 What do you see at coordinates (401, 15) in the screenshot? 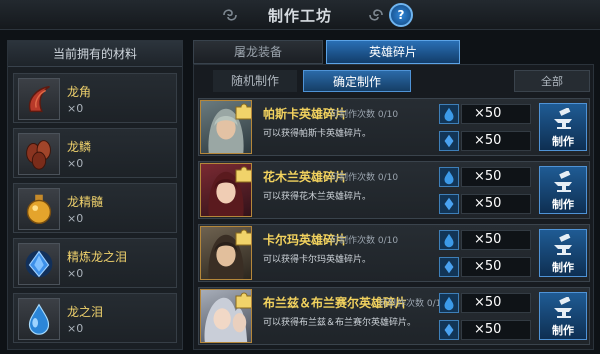
I see `help-button: ?` at bounding box center [401, 15].